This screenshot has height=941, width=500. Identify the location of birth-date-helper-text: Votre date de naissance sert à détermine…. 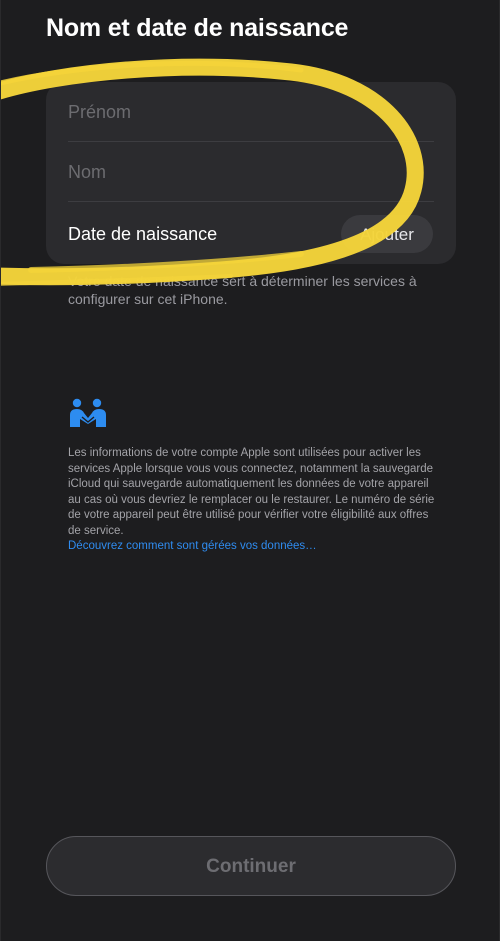
(242, 290).